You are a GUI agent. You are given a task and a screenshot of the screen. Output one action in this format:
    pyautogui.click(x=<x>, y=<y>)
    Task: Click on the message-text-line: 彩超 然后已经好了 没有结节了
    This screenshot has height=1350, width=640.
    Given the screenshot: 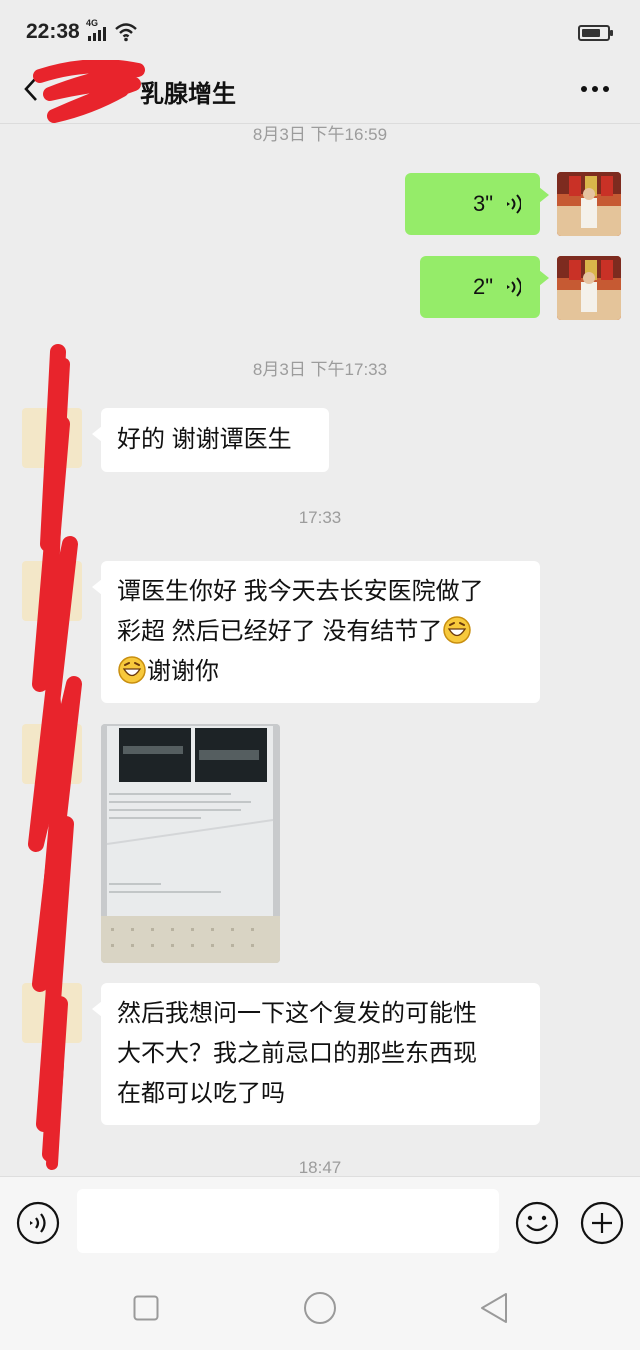 What is the action you would take?
    pyautogui.click(x=320, y=632)
    